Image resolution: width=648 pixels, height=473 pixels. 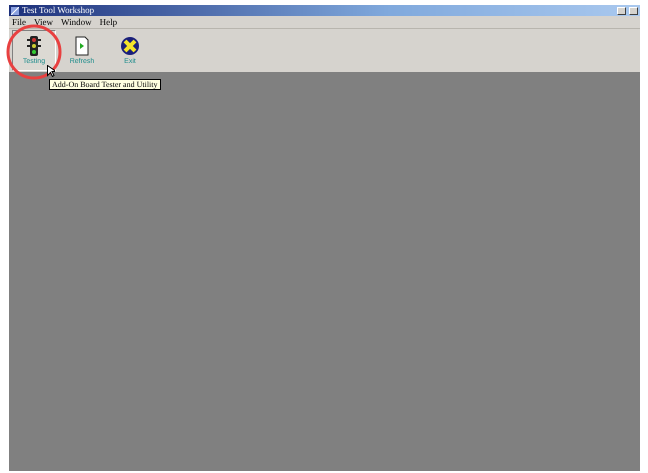 I want to click on restore-button, so click(x=633, y=10).